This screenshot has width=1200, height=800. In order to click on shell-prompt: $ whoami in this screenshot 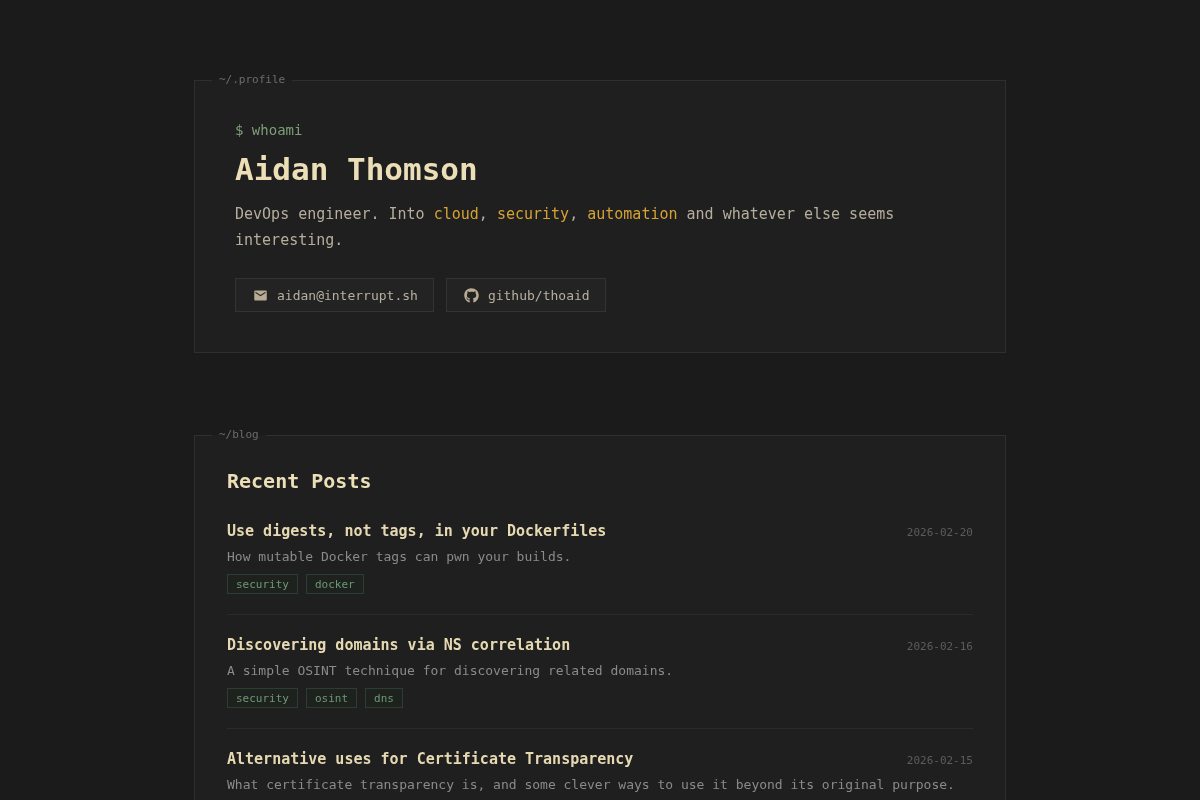, I will do `click(269, 130)`.